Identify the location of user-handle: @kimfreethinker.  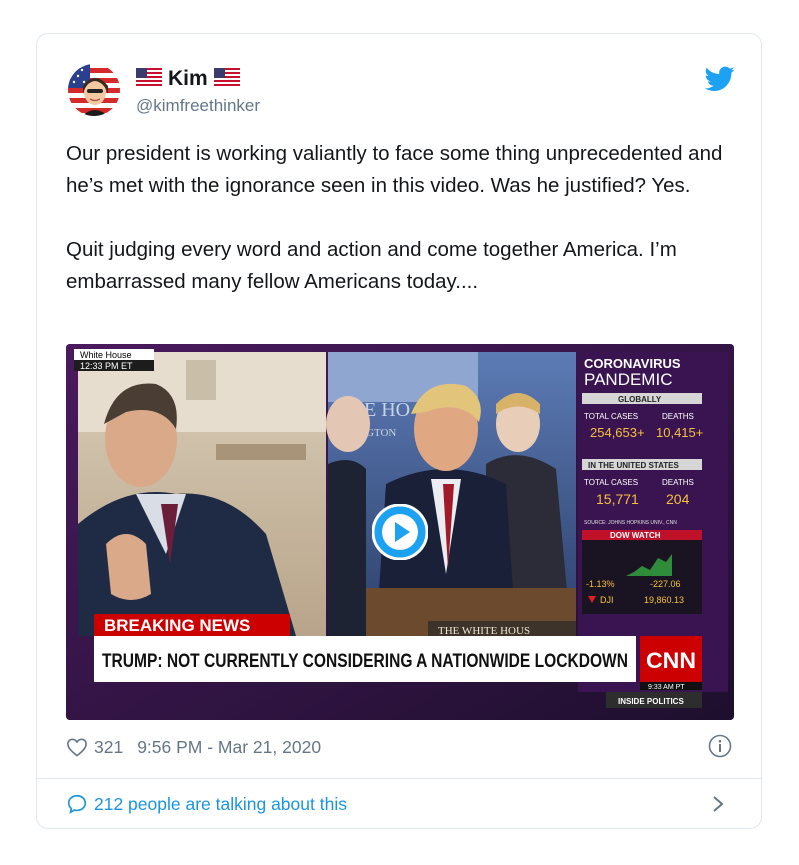
(198, 106).